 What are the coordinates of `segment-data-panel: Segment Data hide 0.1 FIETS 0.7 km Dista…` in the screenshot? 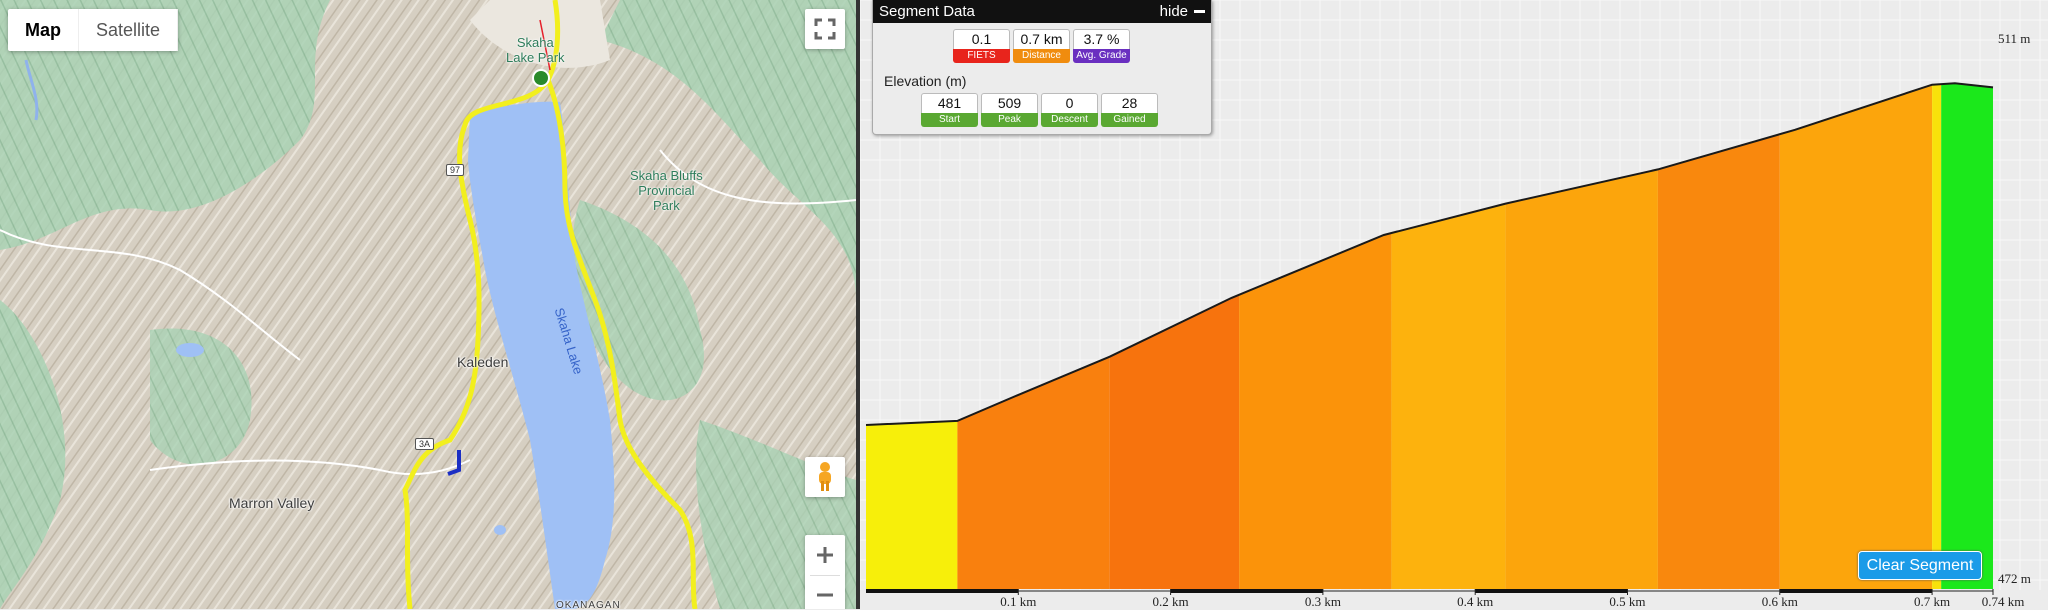 It's located at (1042, 67).